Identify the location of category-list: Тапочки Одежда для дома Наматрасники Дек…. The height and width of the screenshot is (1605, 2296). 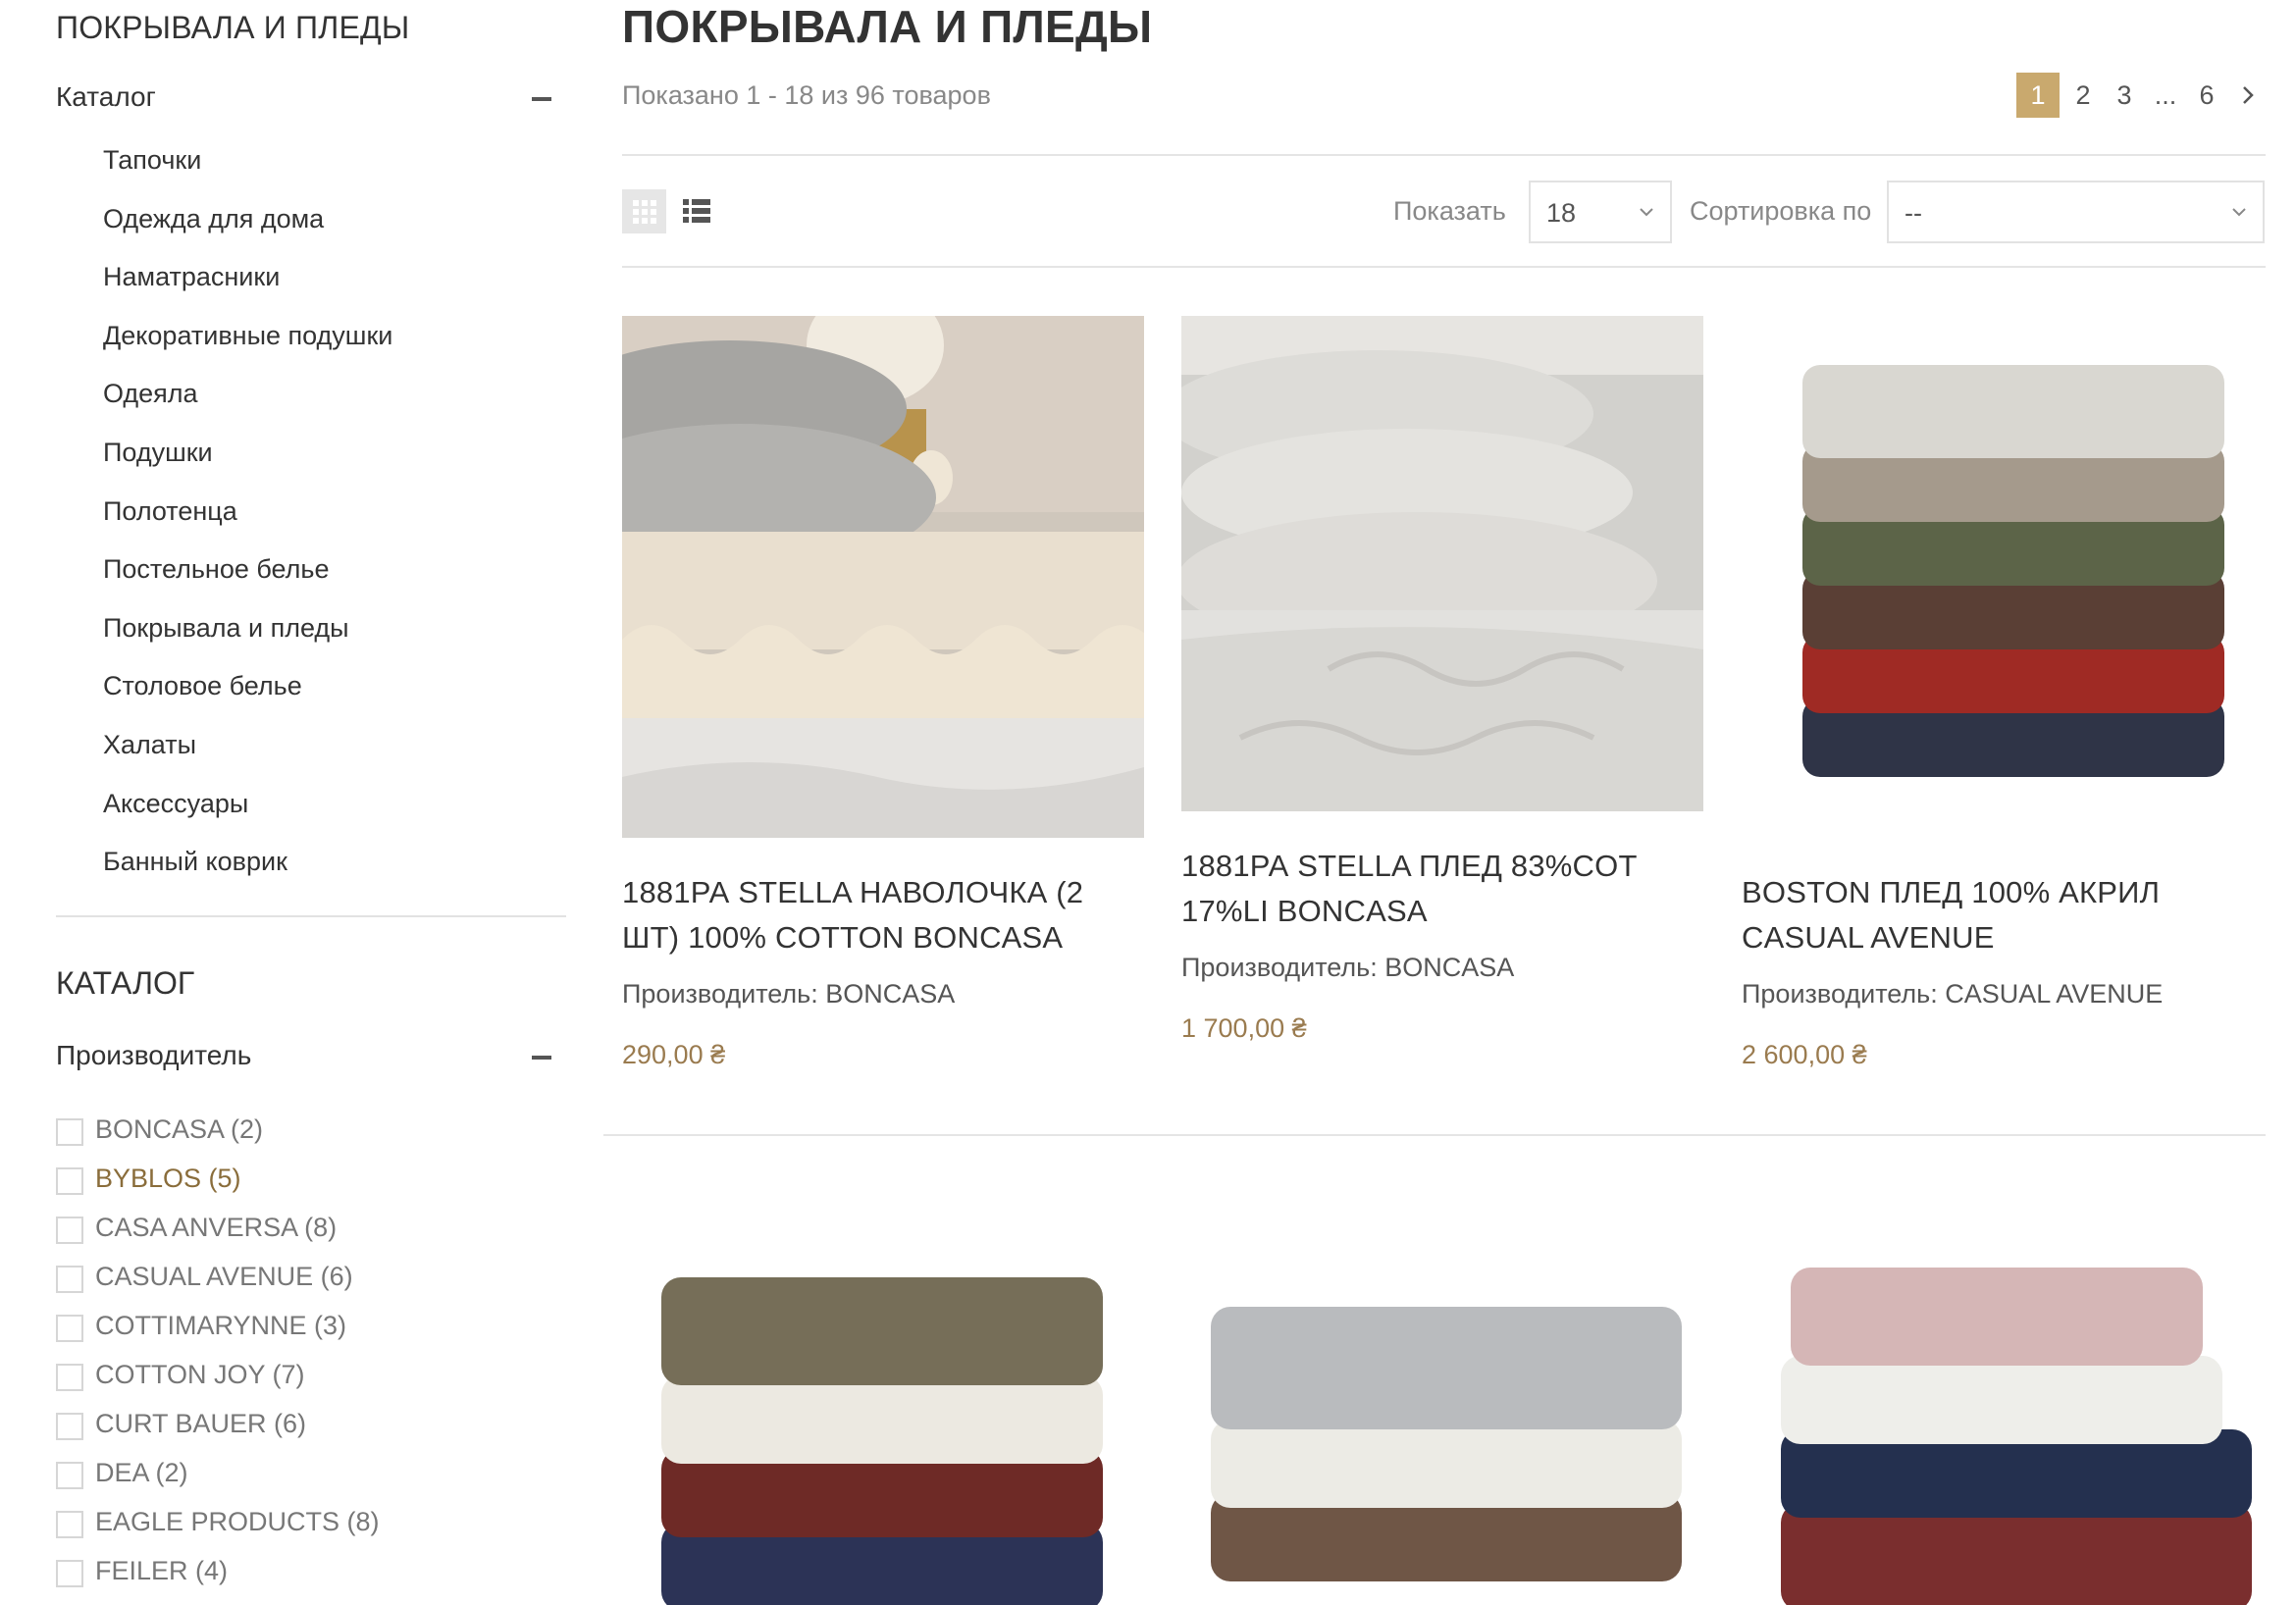
(247, 525).